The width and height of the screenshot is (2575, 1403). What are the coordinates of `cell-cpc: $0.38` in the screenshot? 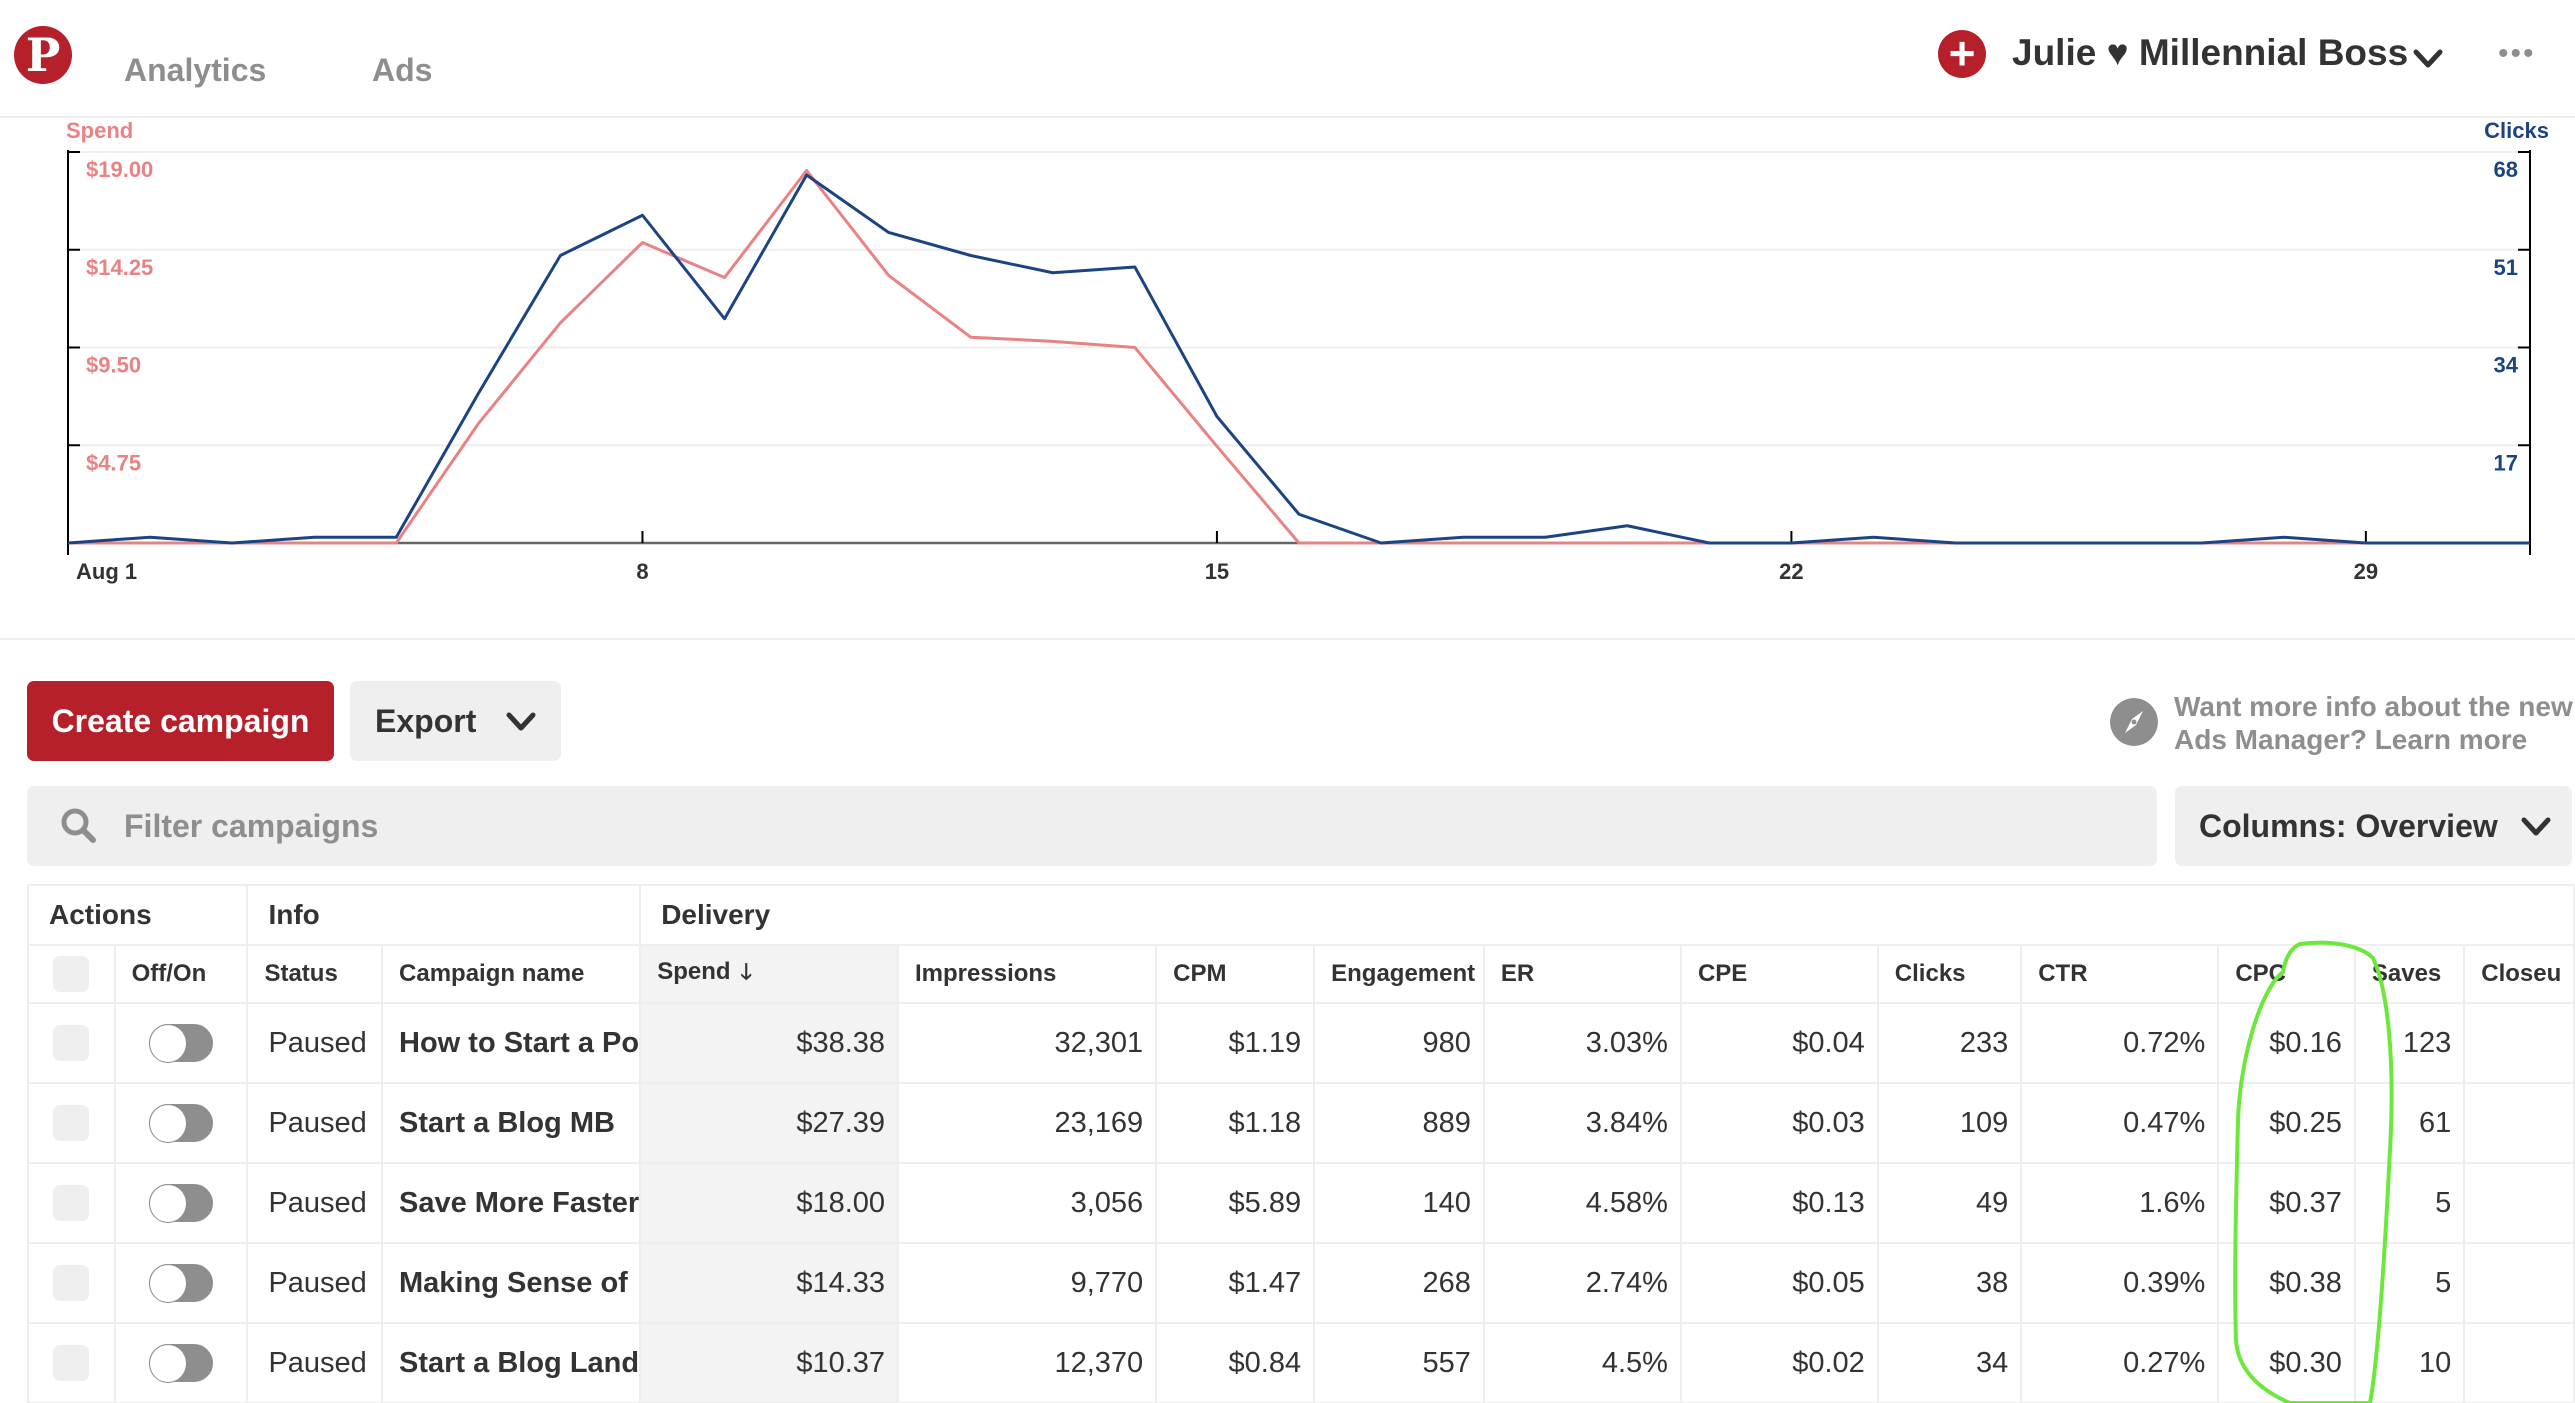 It's located at (2286, 1283).